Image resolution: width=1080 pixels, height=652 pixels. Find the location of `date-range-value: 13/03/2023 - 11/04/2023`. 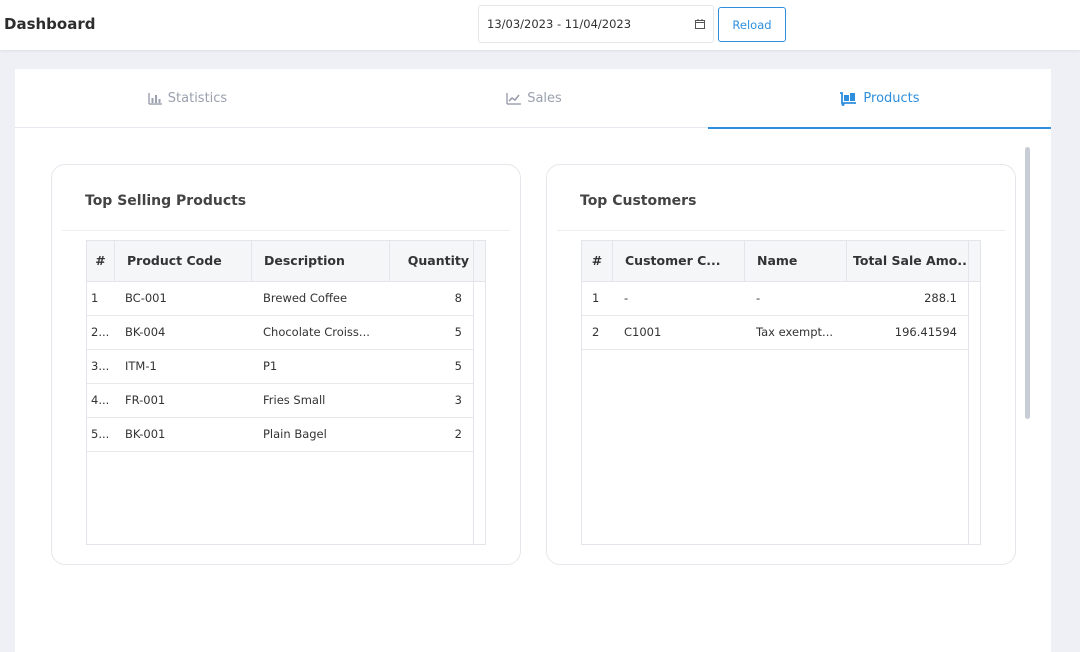

date-range-value: 13/03/2023 - 11/04/2023 is located at coordinates (559, 24).